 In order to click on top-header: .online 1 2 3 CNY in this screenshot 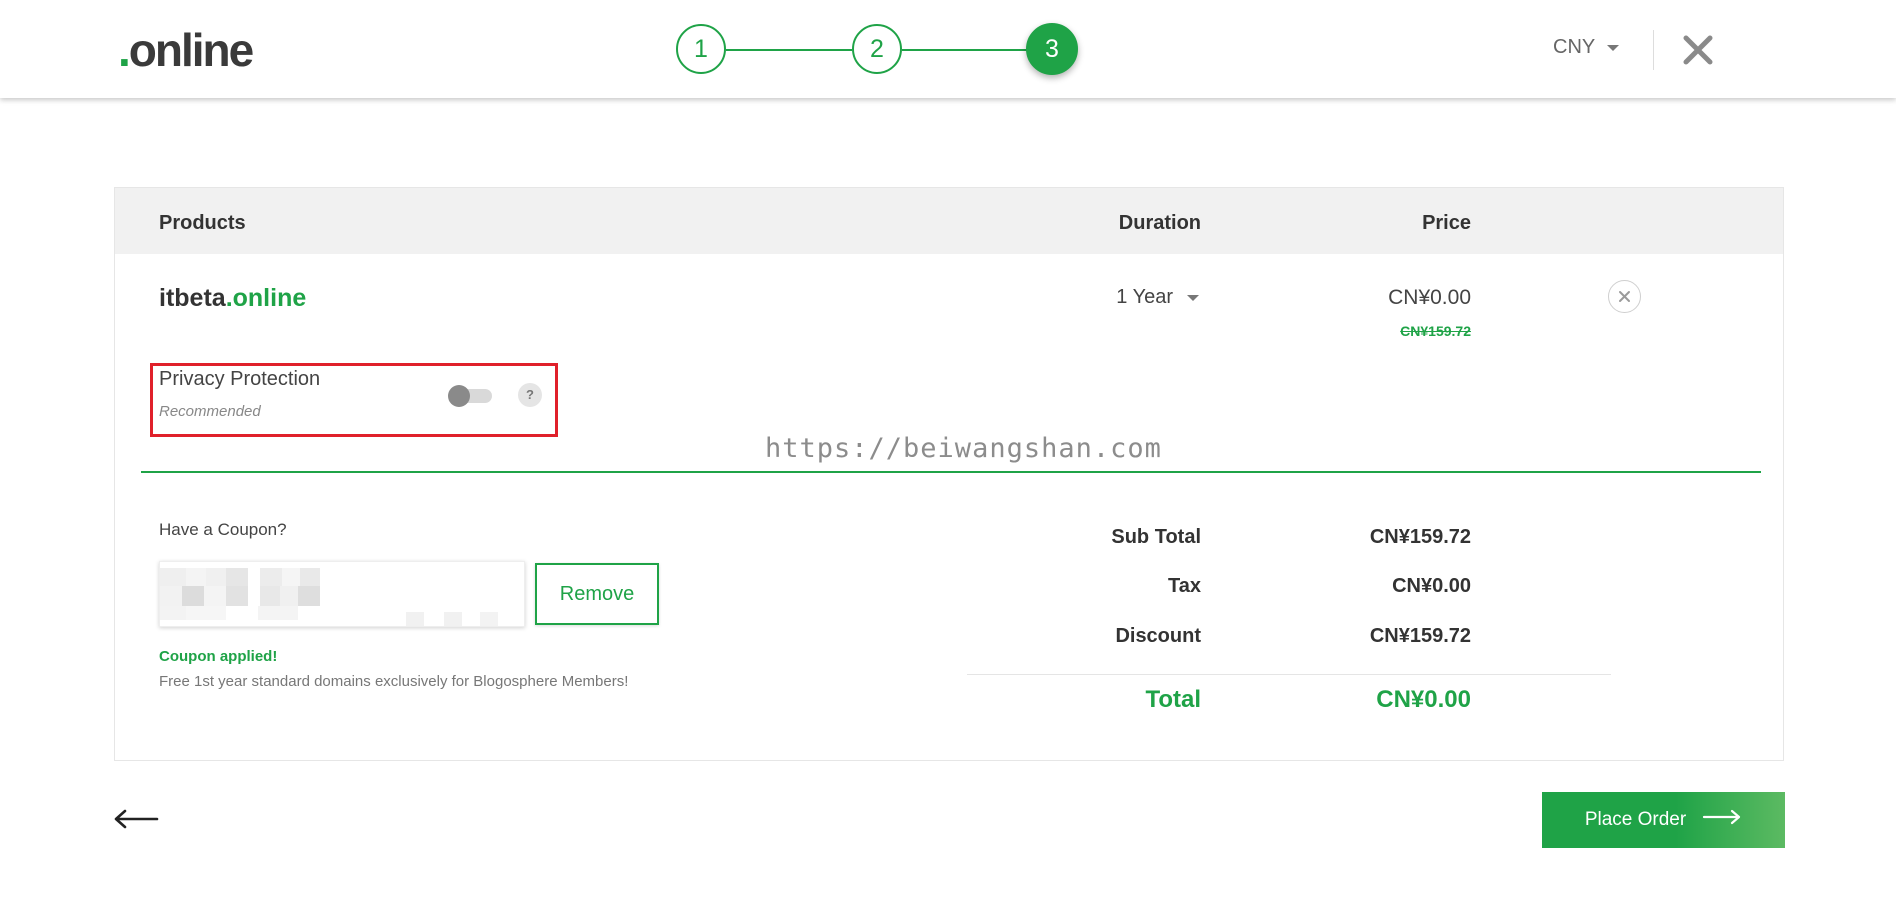, I will do `click(948, 49)`.